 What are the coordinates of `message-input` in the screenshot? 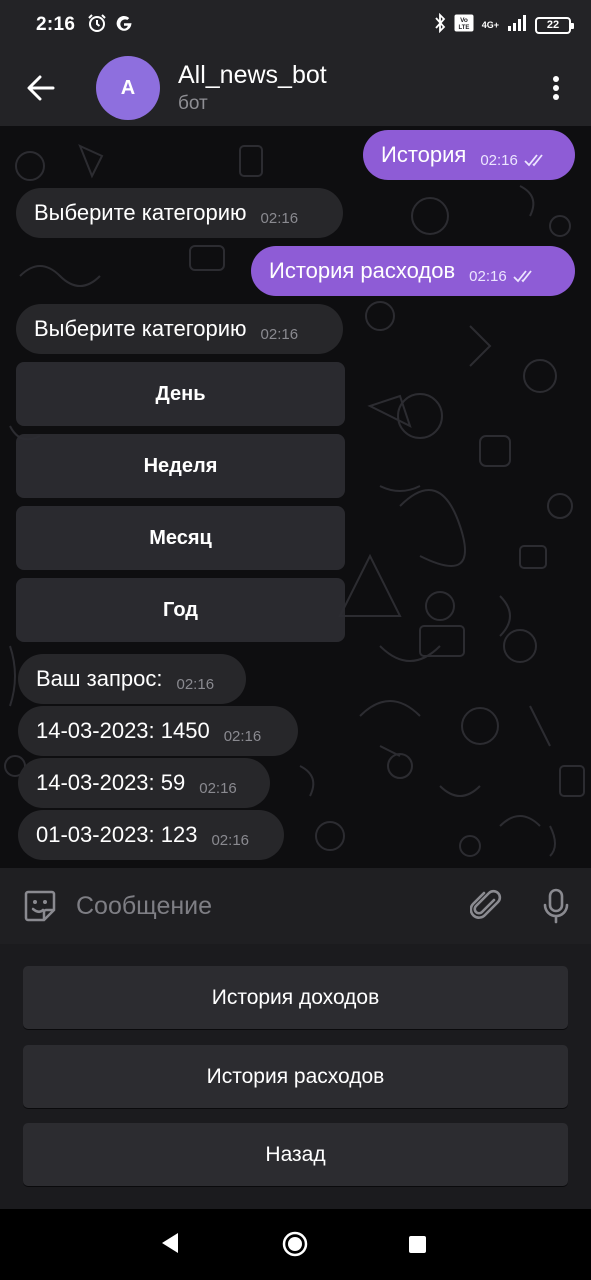 It's located at (263, 906).